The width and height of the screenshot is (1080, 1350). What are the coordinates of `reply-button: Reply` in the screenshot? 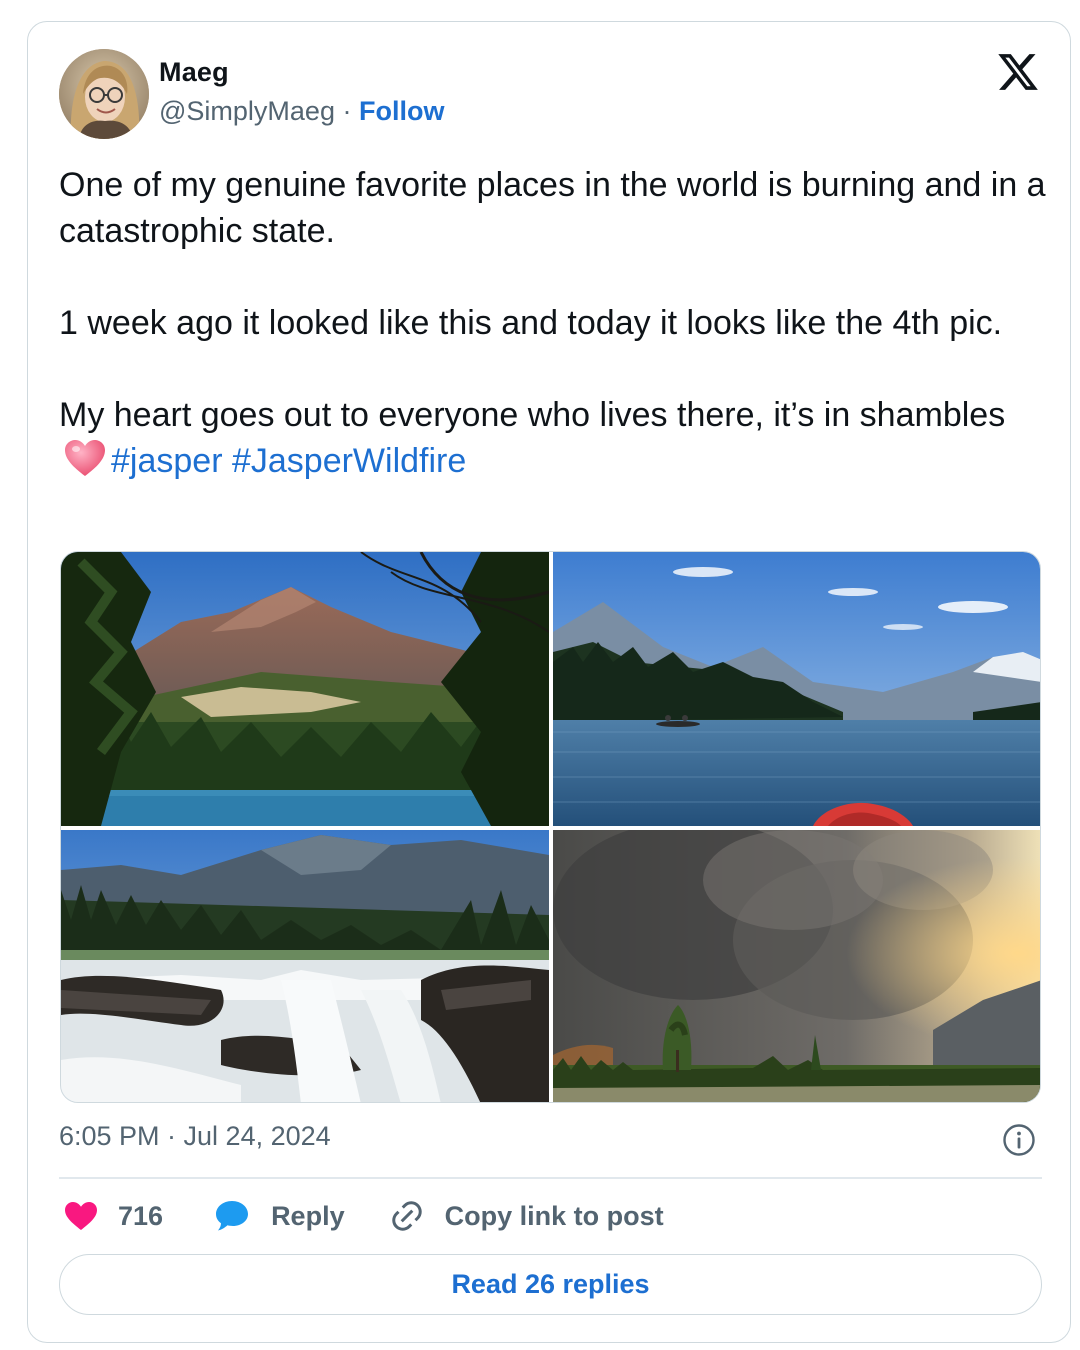 It's located at (280, 1216).